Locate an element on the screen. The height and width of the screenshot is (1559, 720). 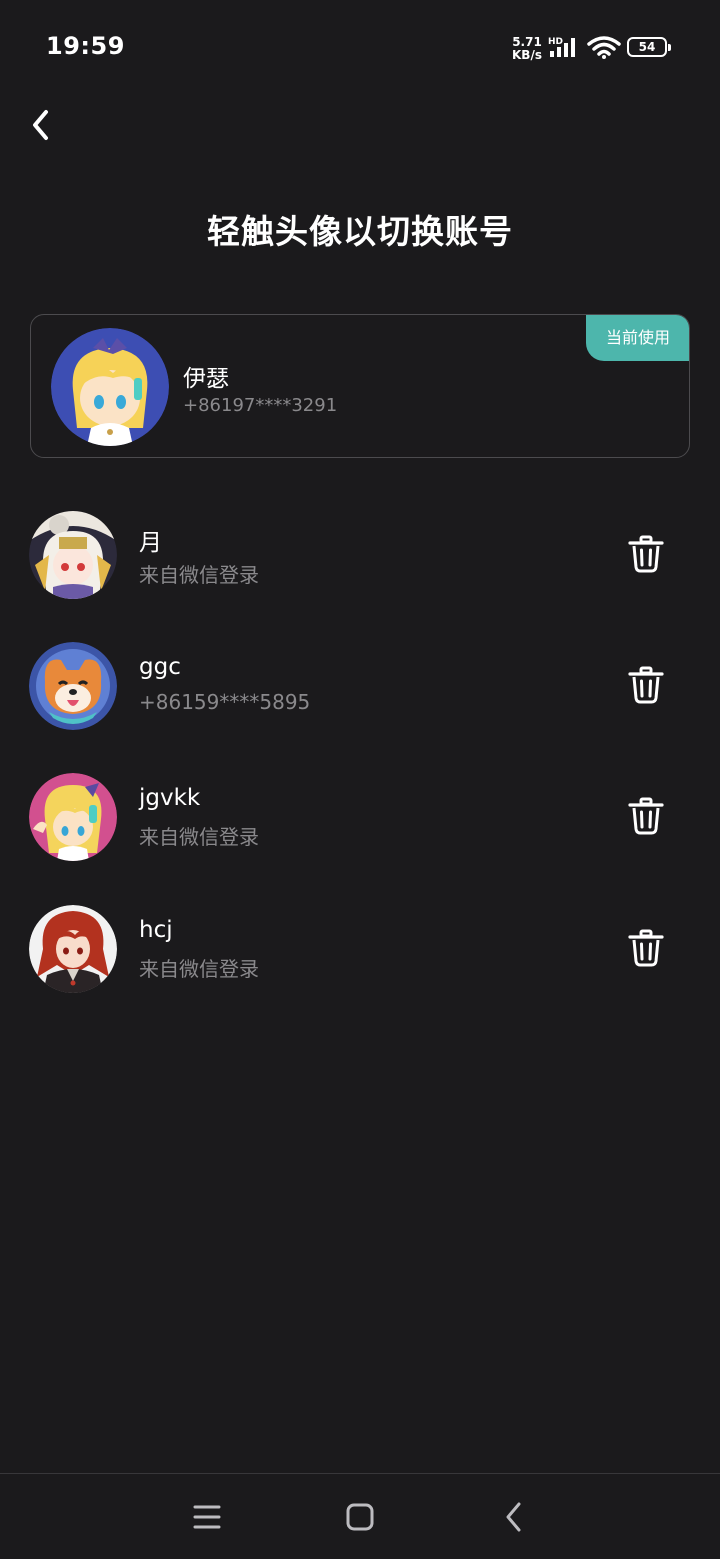
account-subtitle: +86159****5895 is located at coordinates (225, 702).